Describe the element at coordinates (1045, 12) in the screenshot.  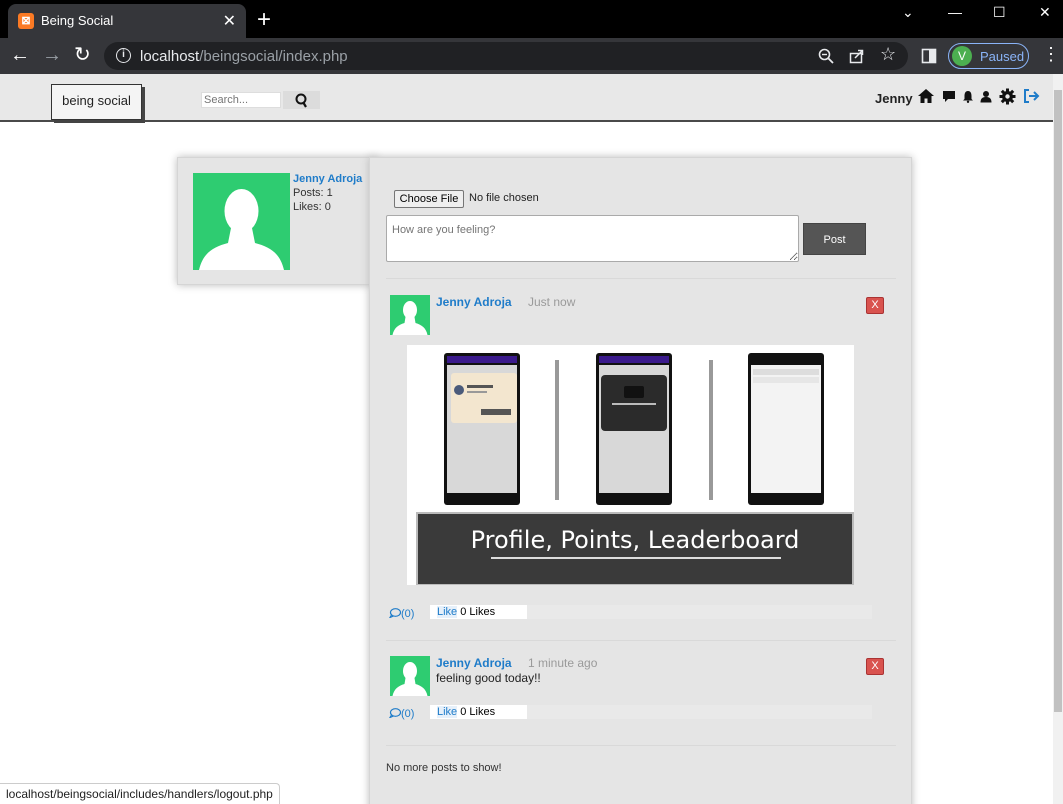
I see `close-window-icon: ✕` at that location.